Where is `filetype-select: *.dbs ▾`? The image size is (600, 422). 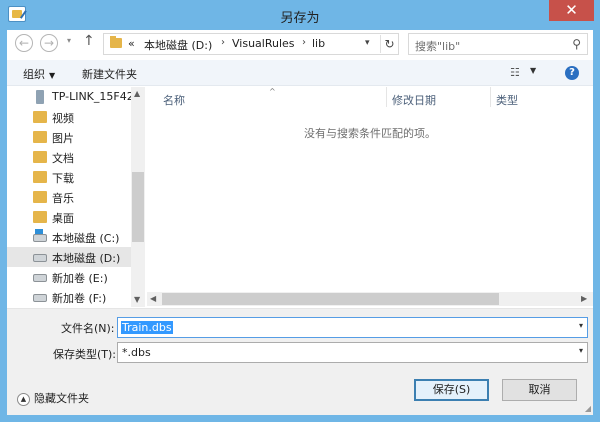
filetype-select: *.dbs ▾ is located at coordinates (352, 352).